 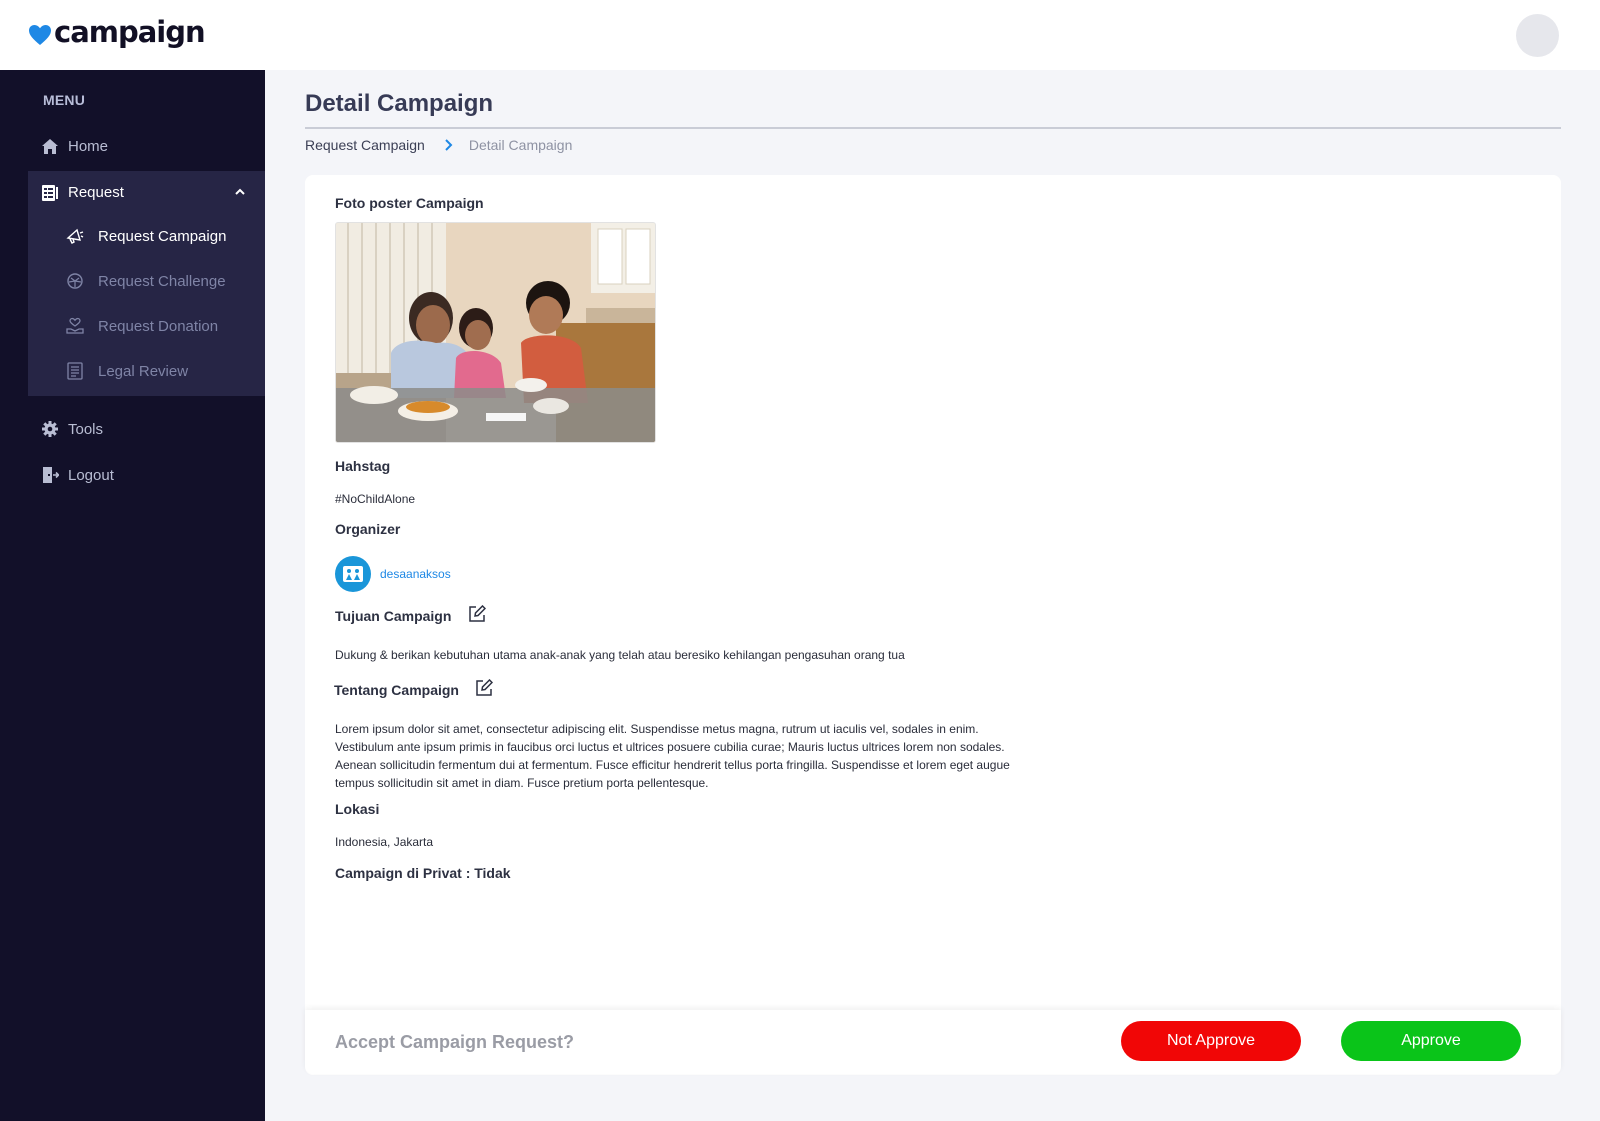 What do you see at coordinates (1537, 35) in the screenshot?
I see `user-avatar` at bounding box center [1537, 35].